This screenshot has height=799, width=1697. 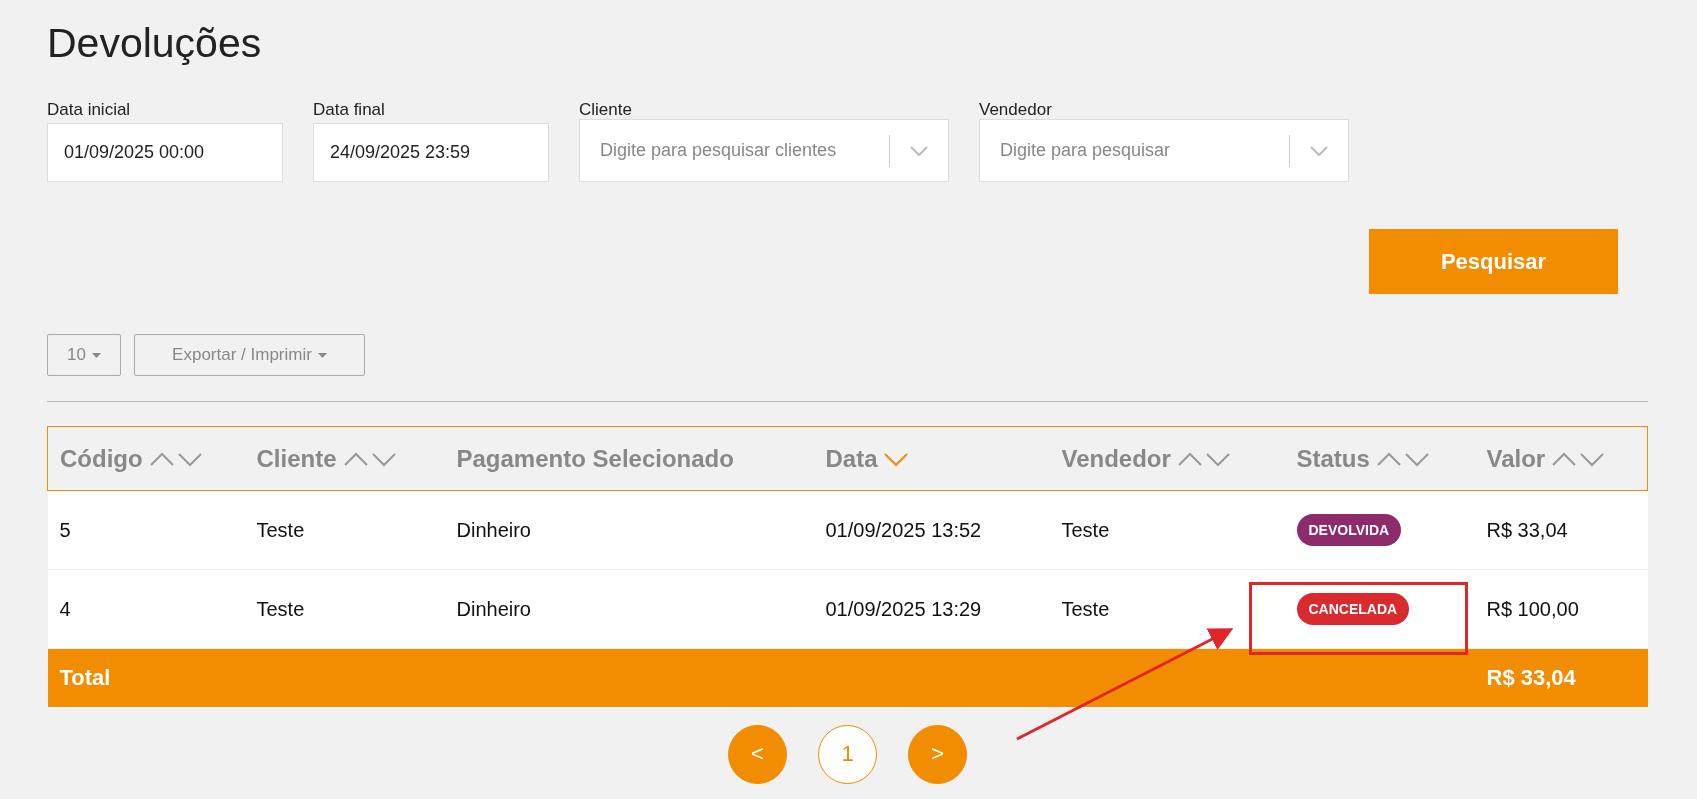 I want to click on export-dropdown: Exportar / Imprimir, so click(x=249, y=355).